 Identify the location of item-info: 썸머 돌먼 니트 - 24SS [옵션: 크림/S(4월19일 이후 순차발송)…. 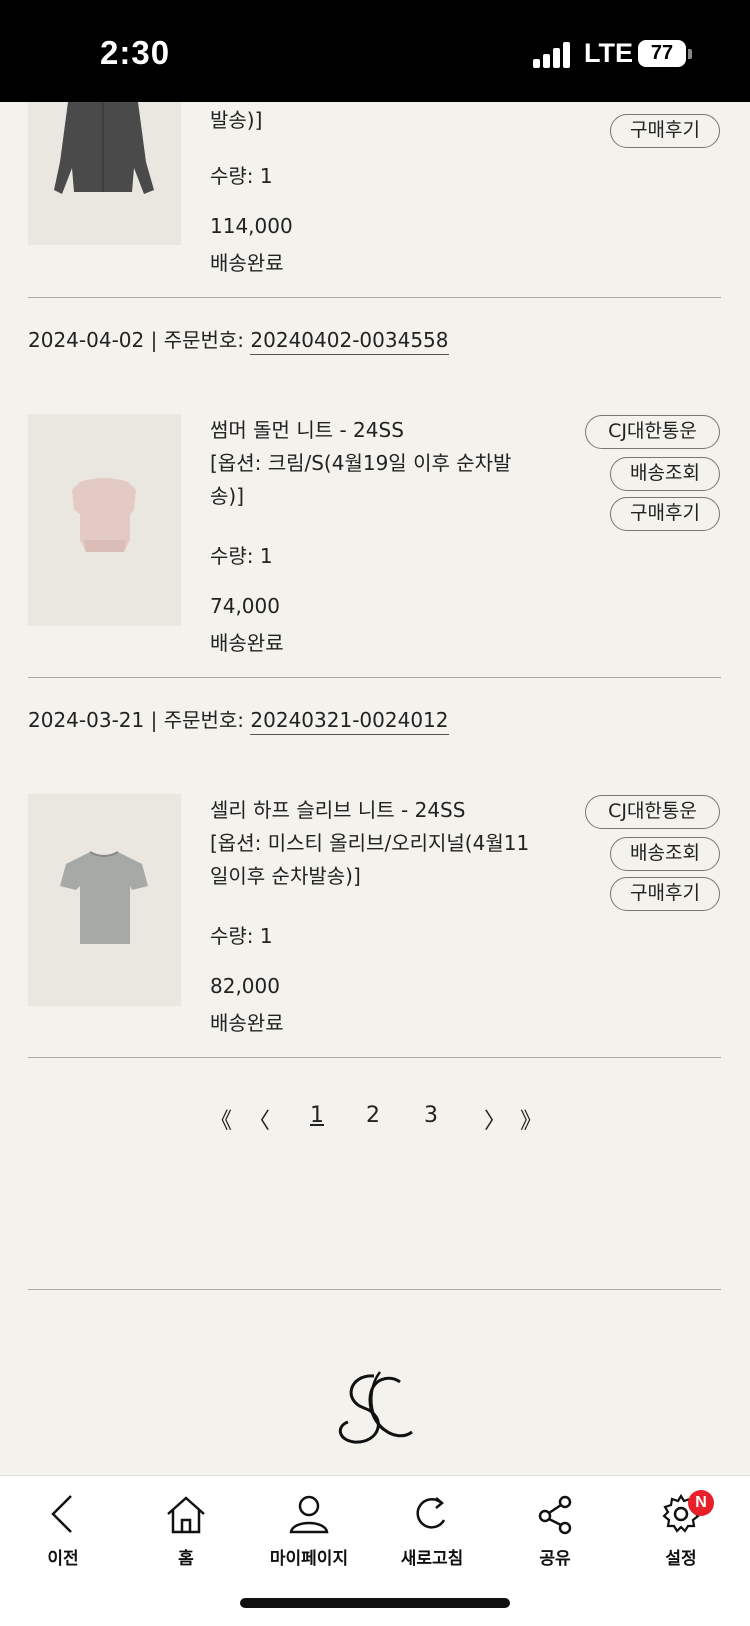
(375, 463).